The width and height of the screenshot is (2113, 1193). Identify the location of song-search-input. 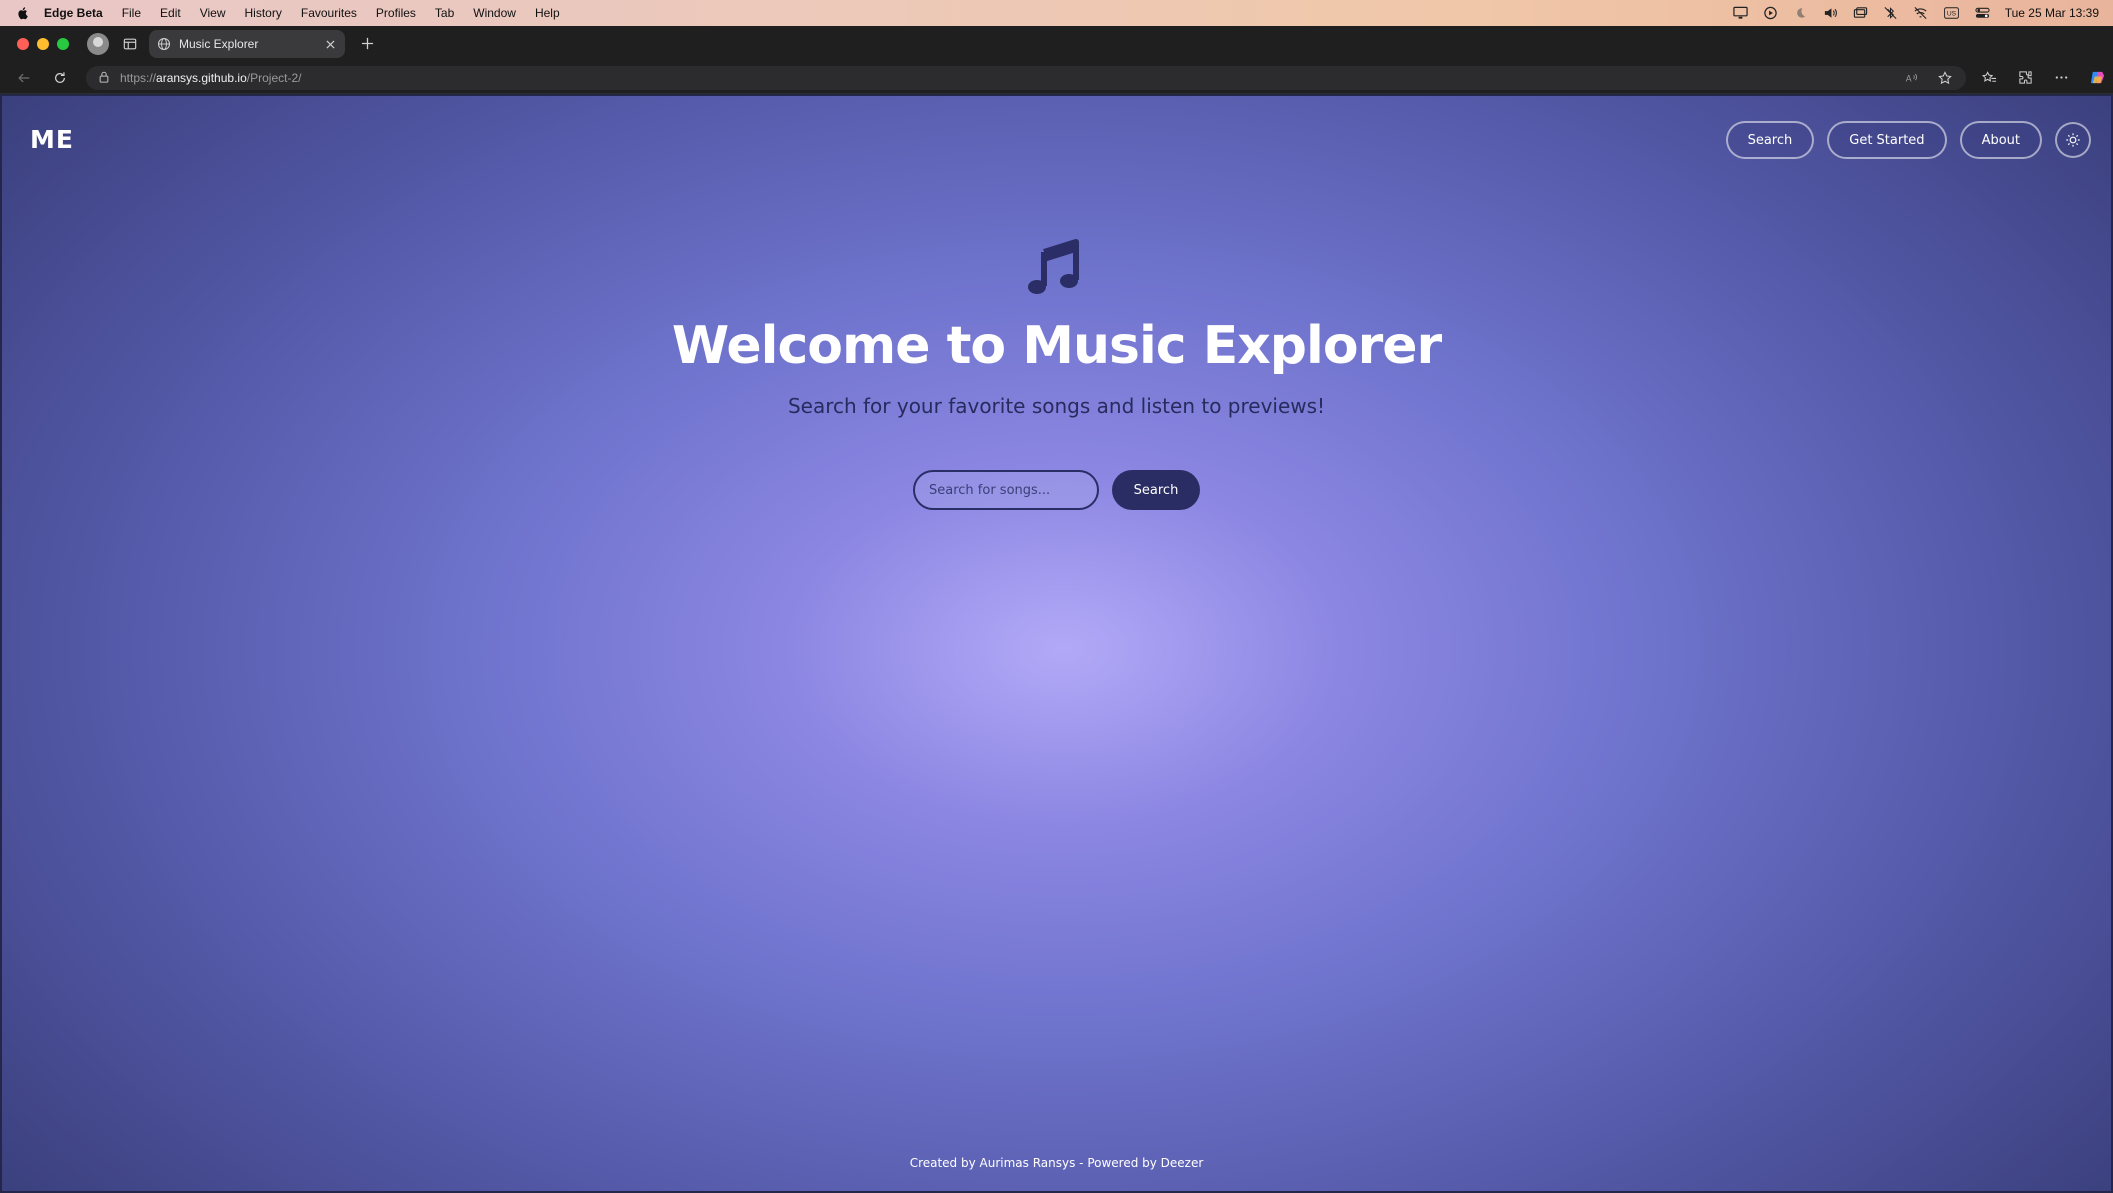
(1006, 490).